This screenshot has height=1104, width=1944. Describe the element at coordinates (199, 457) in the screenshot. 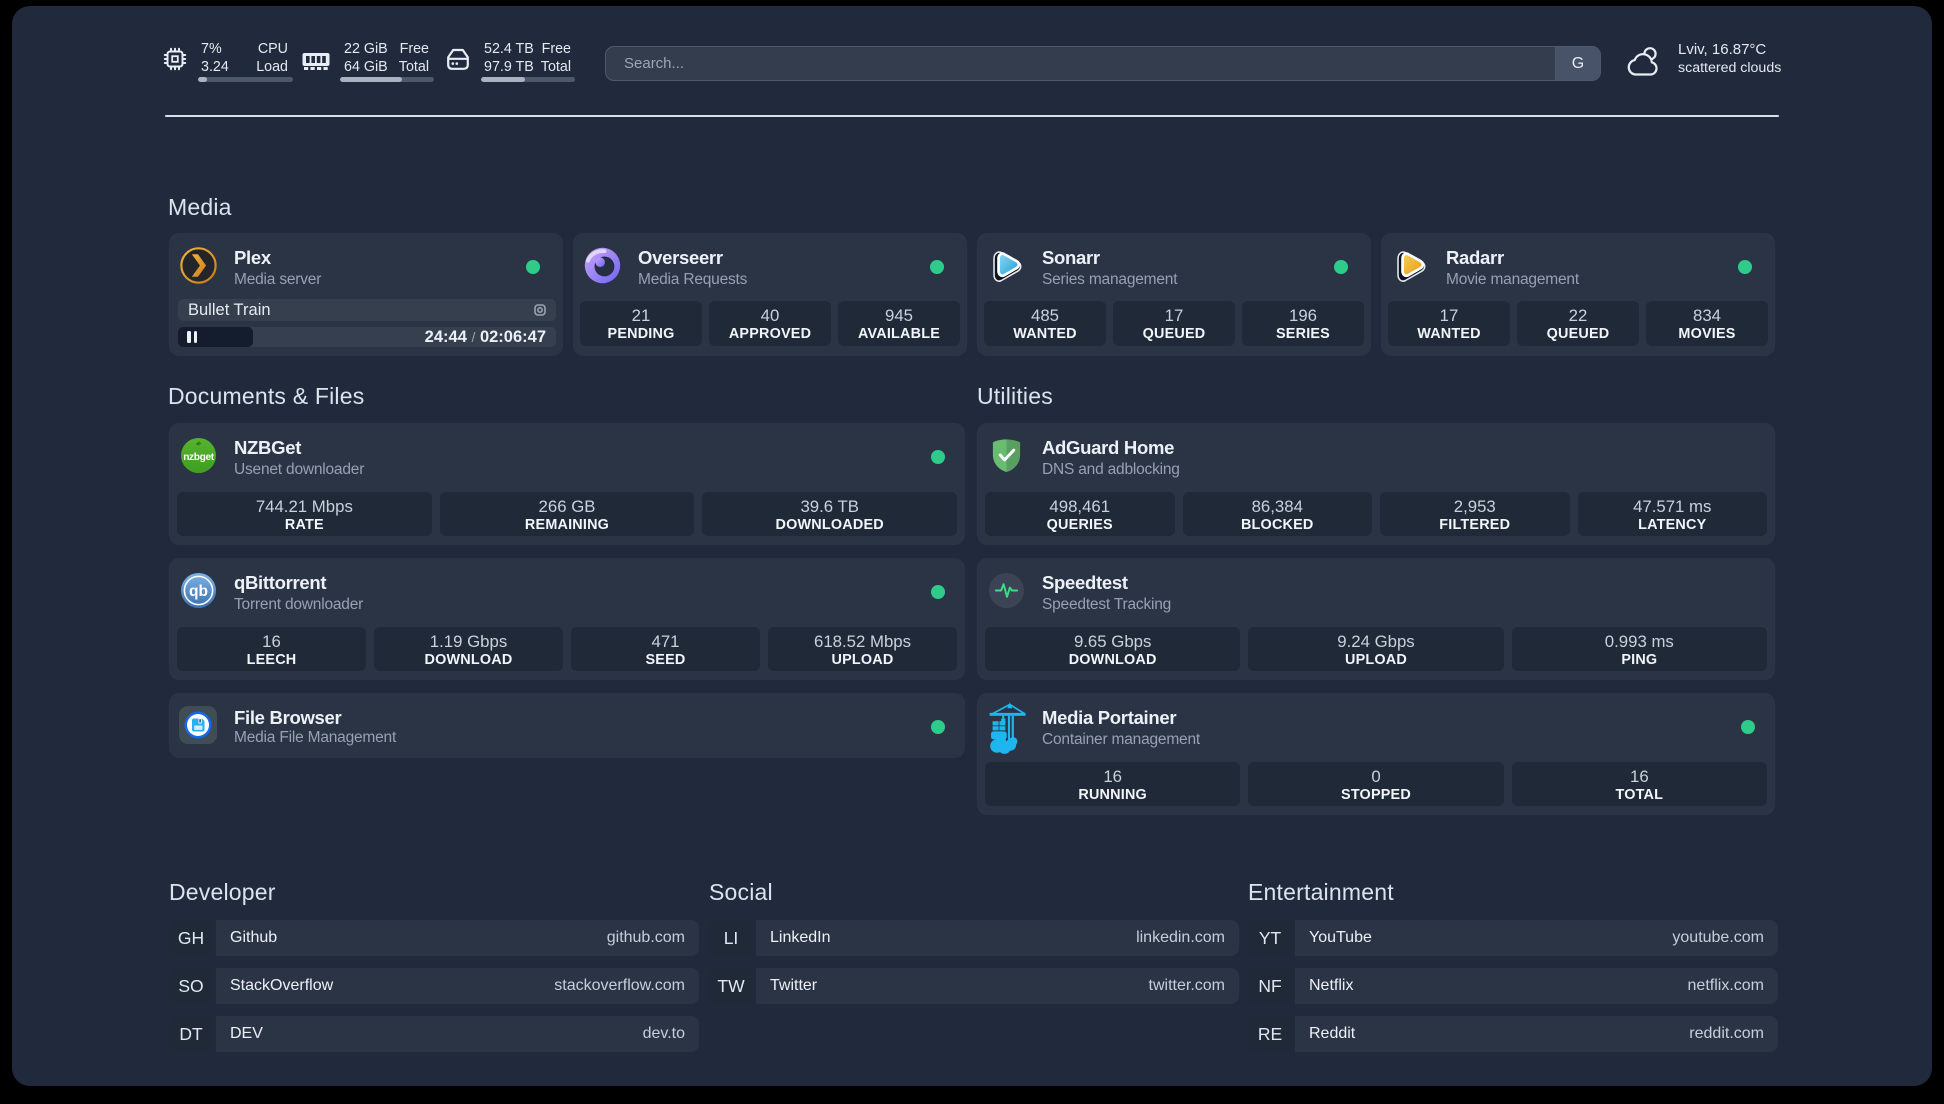

I see `svg-text: nzbget` at that location.